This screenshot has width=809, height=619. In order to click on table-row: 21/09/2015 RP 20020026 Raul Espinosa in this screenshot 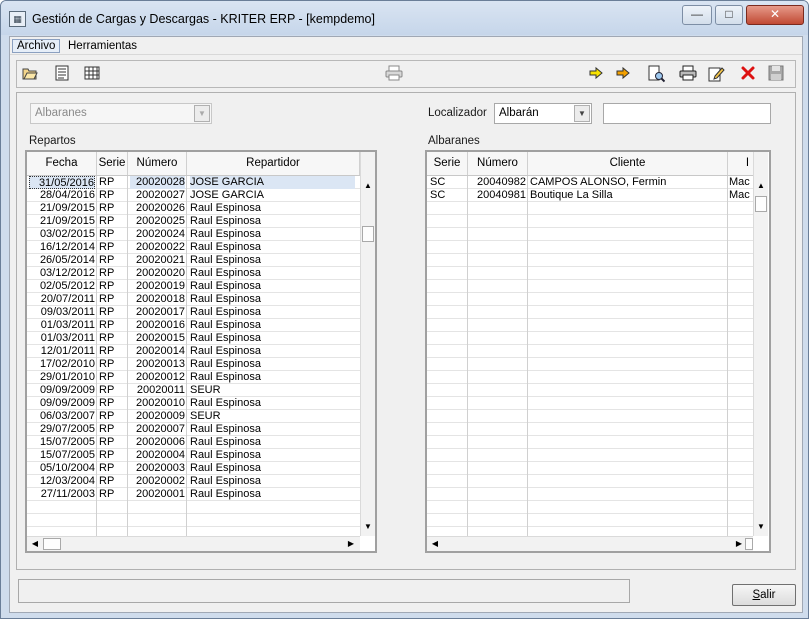, I will do `click(193, 208)`.